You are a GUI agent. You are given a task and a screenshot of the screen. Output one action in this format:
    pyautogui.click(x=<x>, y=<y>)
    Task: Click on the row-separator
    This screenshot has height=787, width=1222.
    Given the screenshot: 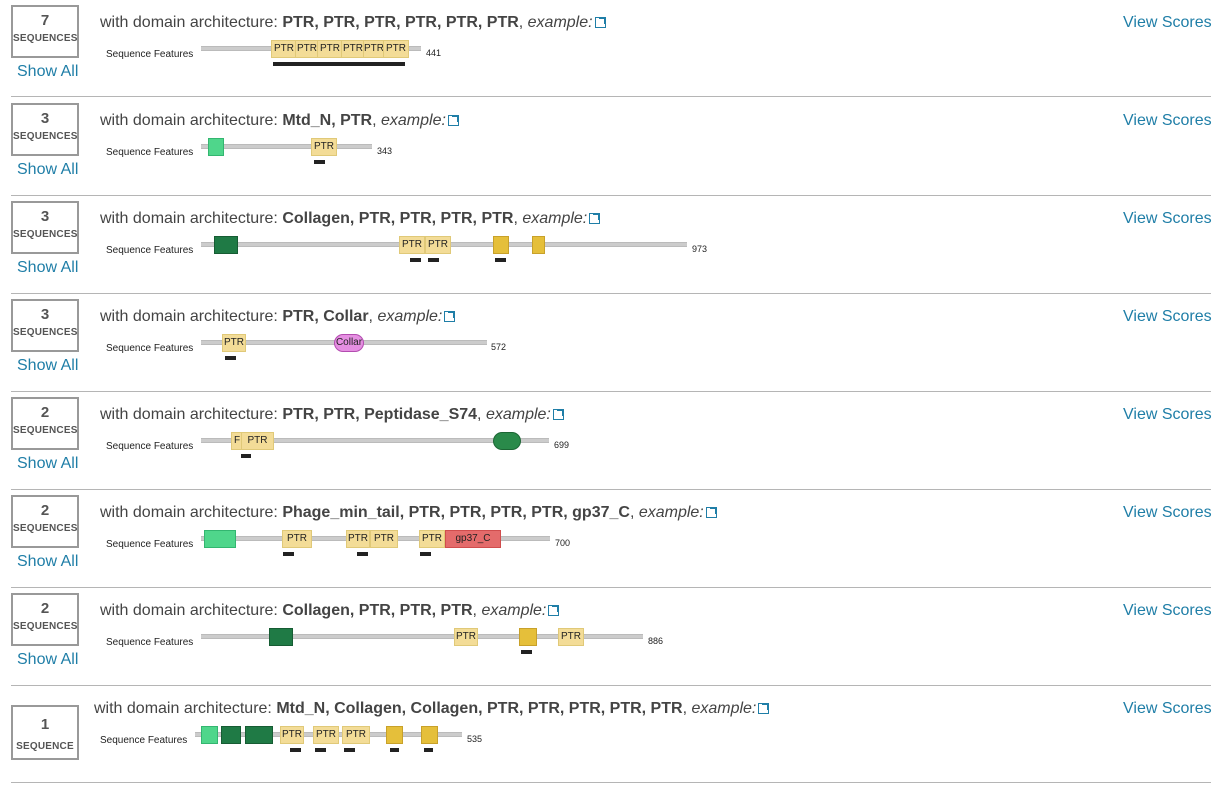 What is the action you would take?
    pyautogui.click(x=611, y=96)
    